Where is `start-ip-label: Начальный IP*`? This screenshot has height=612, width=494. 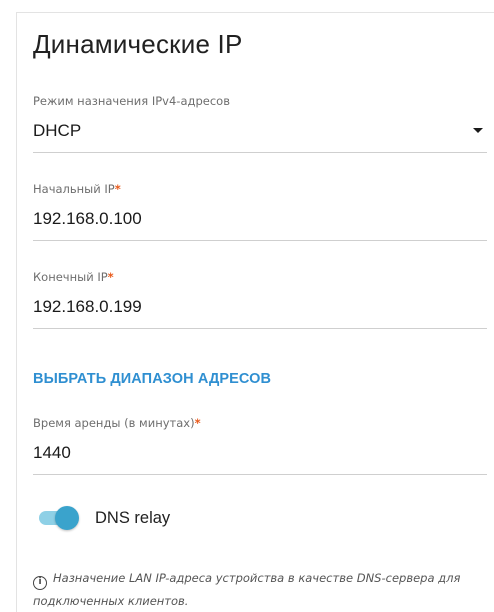 start-ip-label: Начальный IP* is located at coordinates (260, 189).